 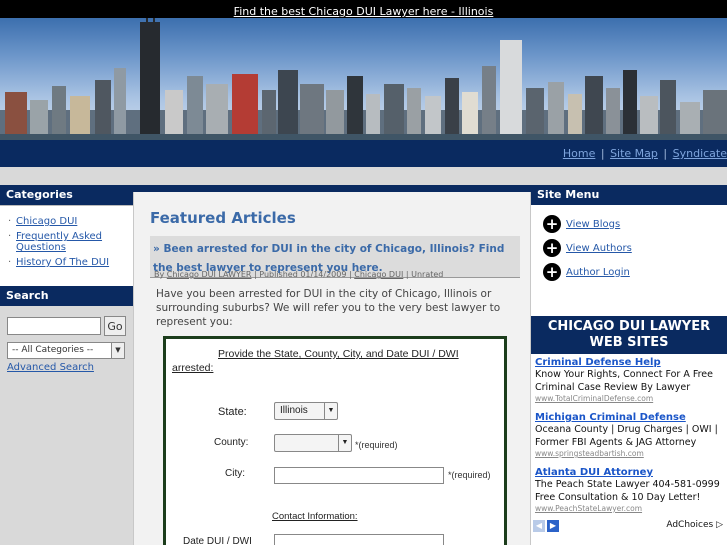 What do you see at coordinates (363, 153) in the screenshot?
I see `nav-bar: Home | Site Map | Syndicate` at bounding box center [363, 153].